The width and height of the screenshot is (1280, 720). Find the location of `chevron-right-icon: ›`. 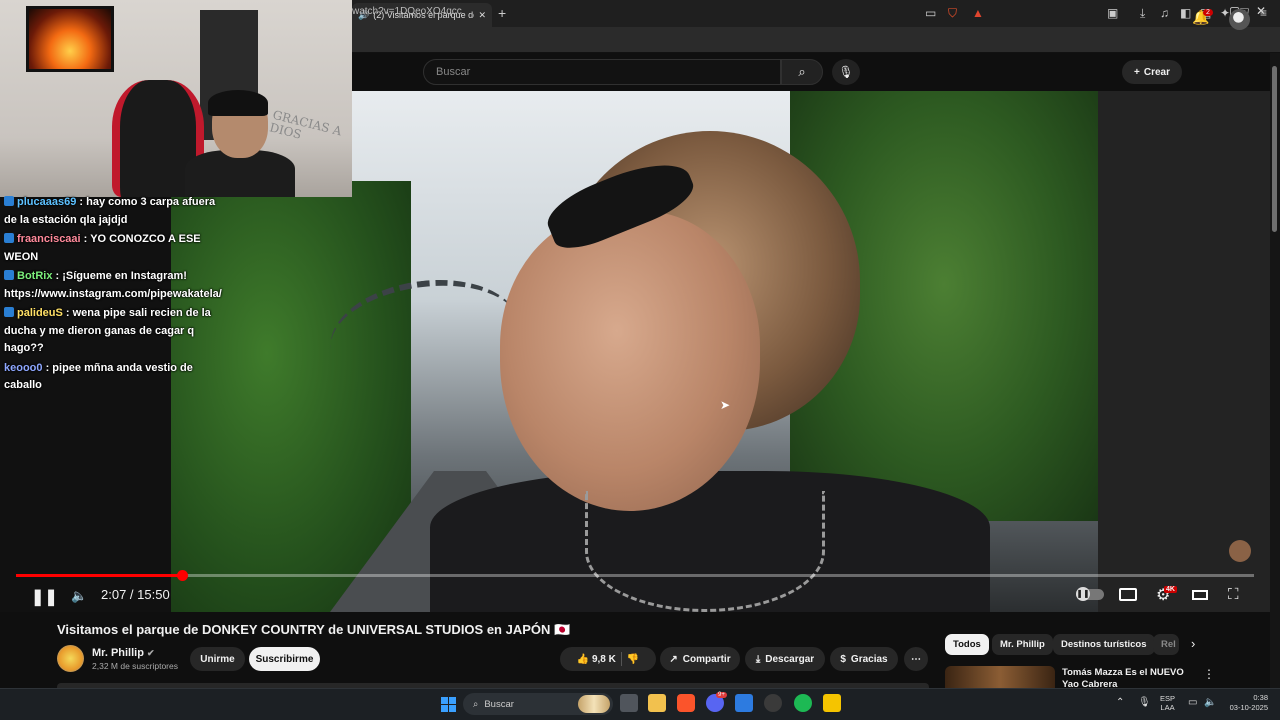

chevron-right-icon: › is located at coordinates (1193, 643).